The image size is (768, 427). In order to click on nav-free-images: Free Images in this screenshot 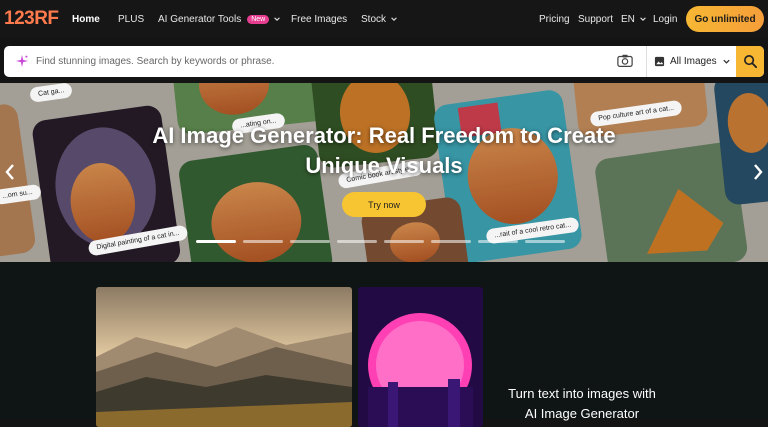, I will do `click(319, 19)`.